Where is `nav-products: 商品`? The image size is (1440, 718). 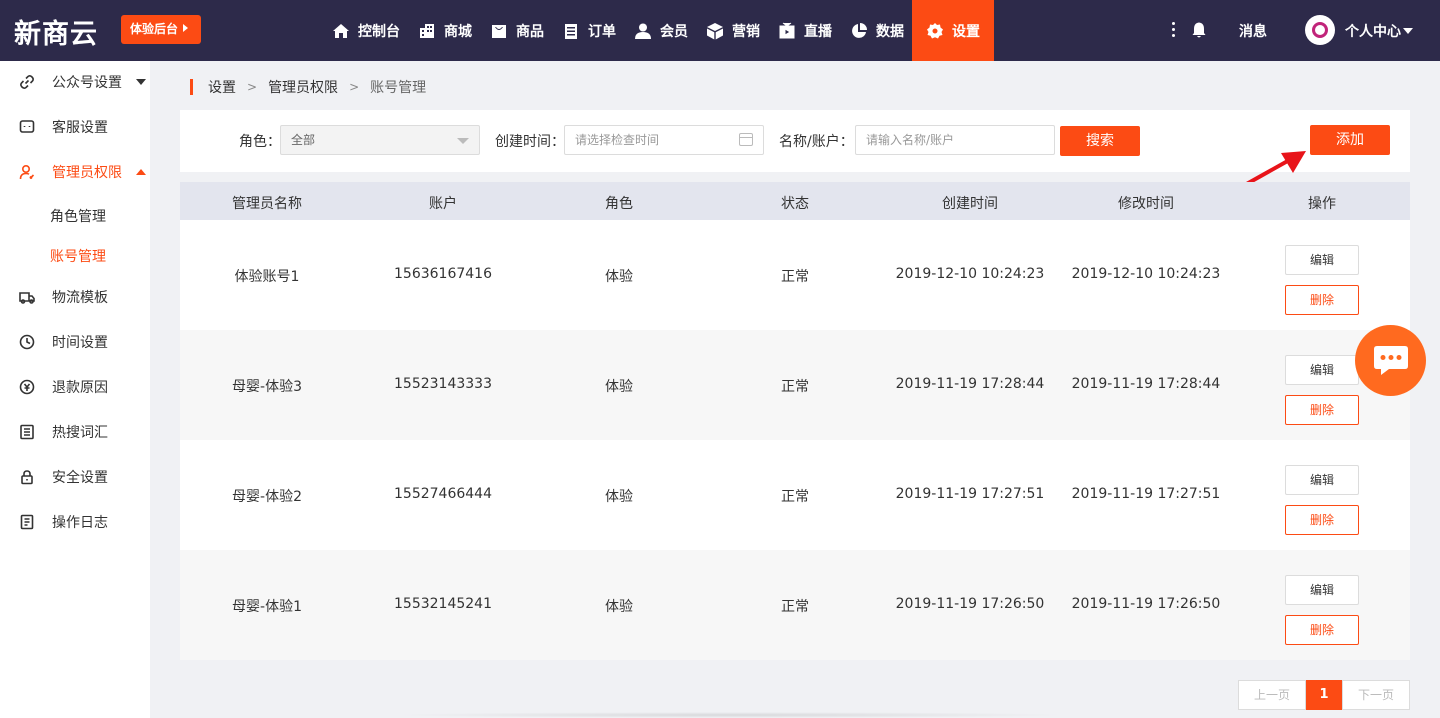
nav-products: 商品 is located at coordinates (516, 30).